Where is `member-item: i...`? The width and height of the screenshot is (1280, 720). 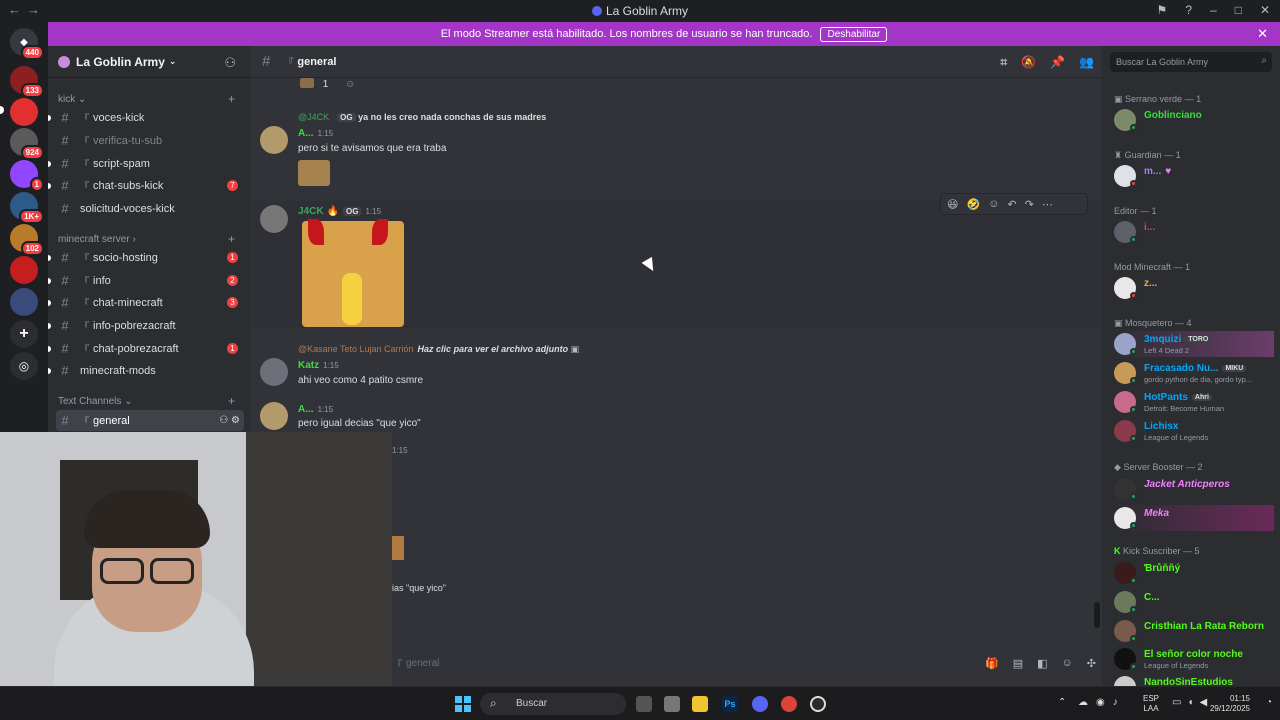 member-item: i... is located at coordinates (1193, 232).